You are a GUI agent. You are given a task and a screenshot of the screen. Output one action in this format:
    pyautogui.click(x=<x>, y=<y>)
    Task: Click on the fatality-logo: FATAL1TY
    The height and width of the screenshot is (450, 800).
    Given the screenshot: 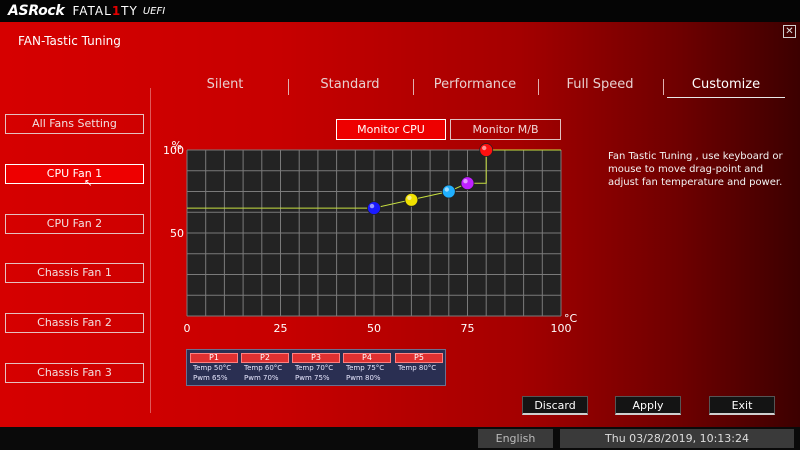 What is the action you would take?
    pyautogui.click(x=105, y=11)
    